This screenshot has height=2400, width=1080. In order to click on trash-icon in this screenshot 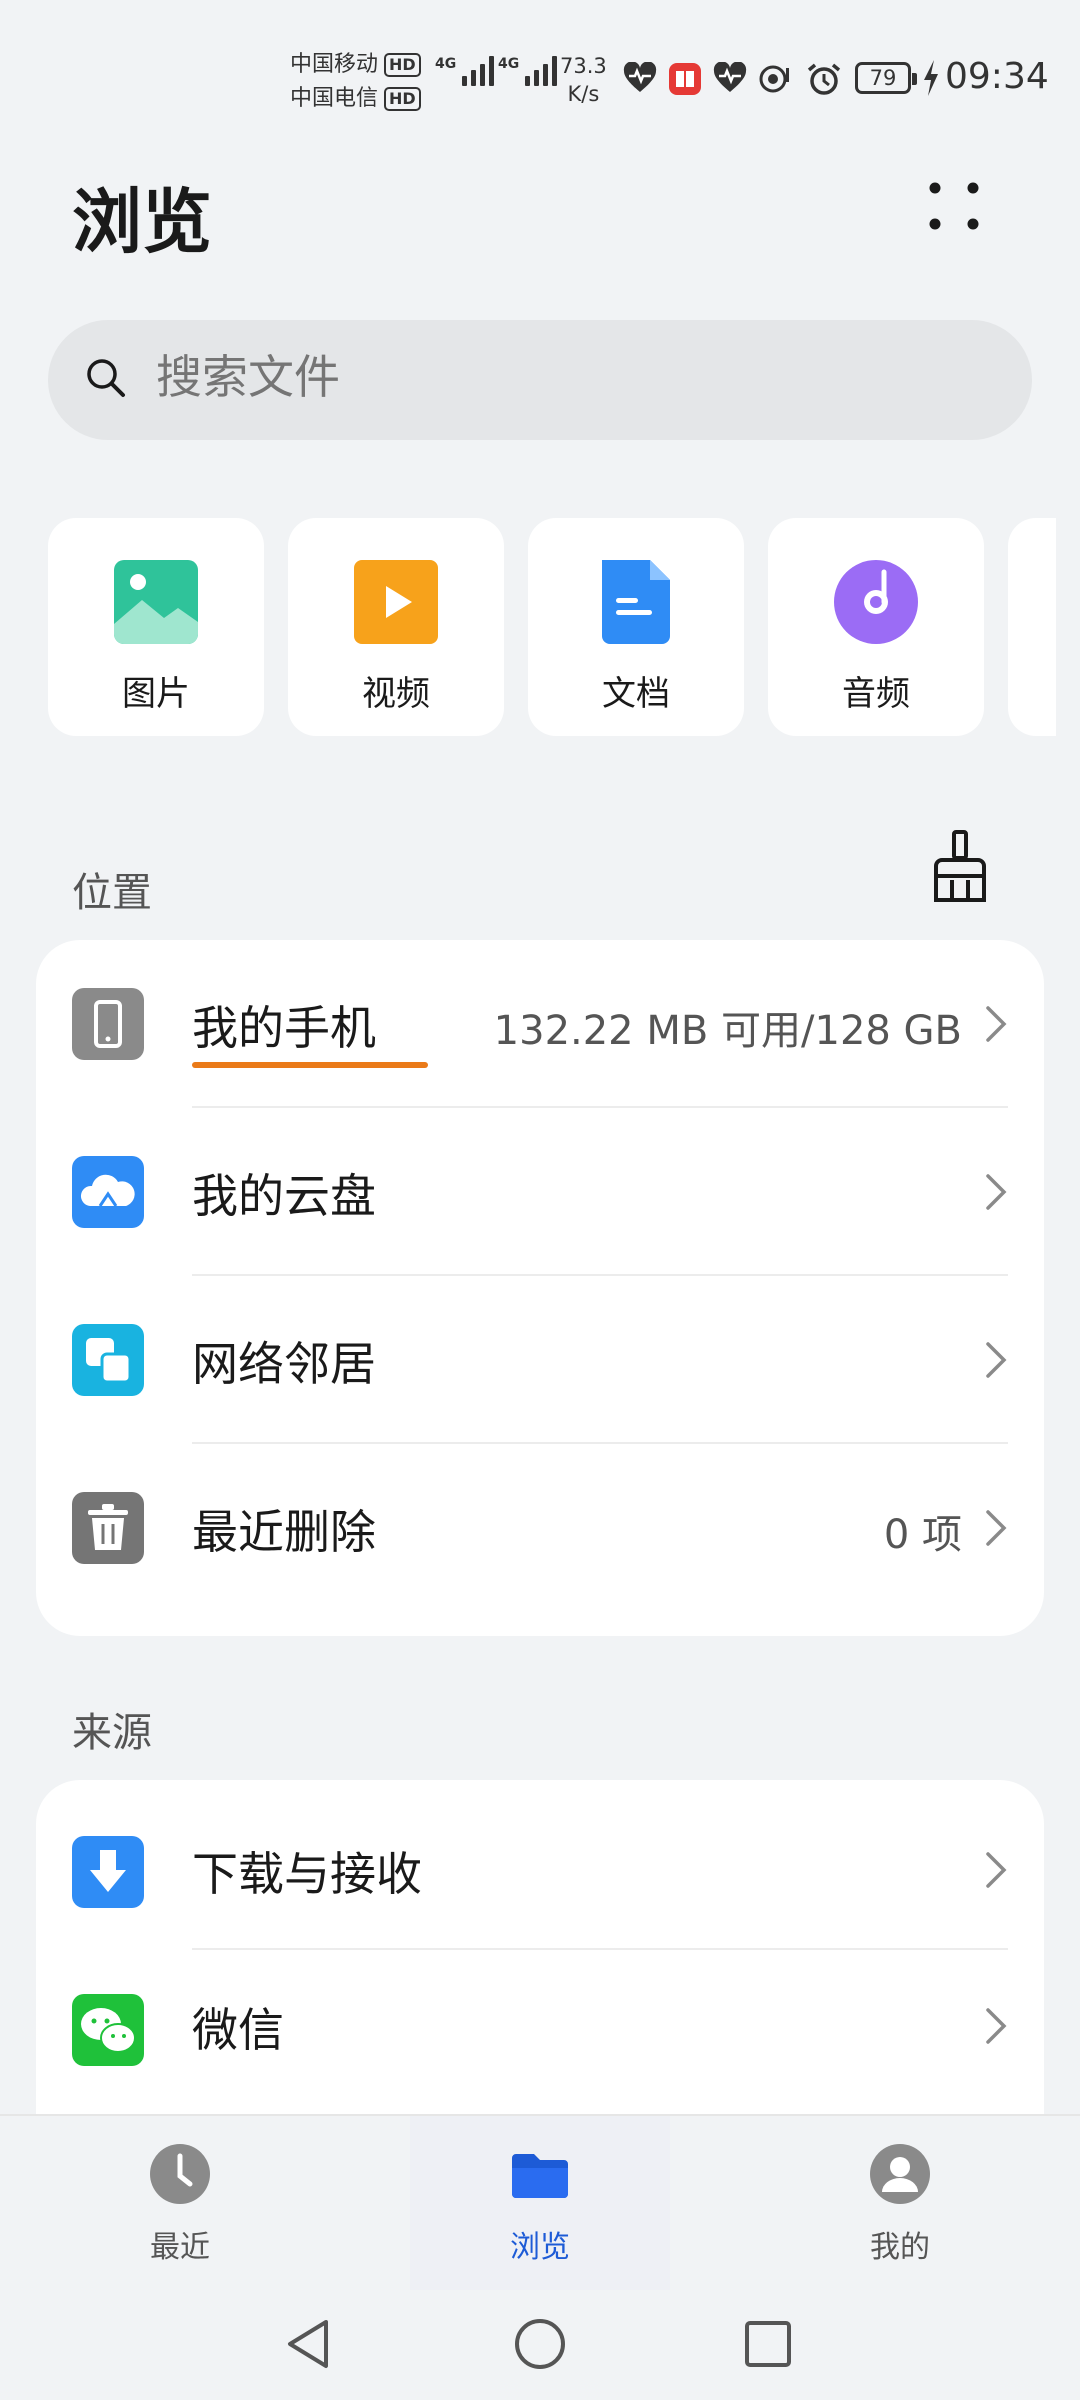, I will do `click(108, 1528)`.